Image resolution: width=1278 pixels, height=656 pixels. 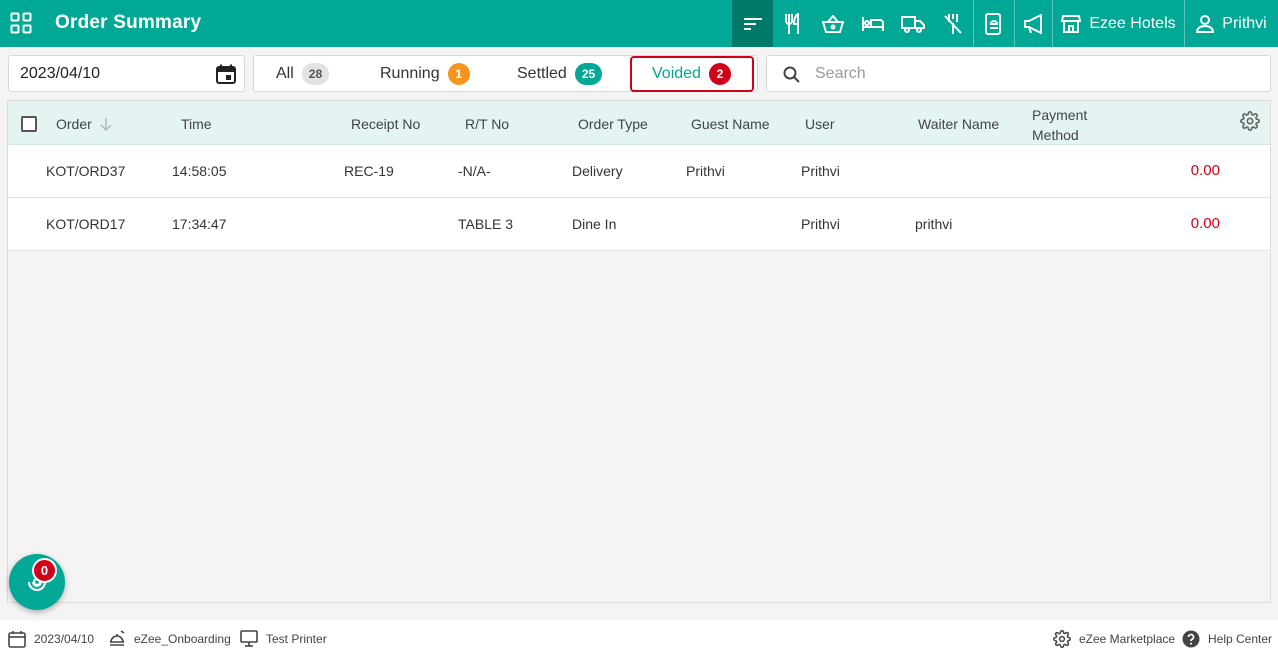 I want to click on date-picker: 2023/04/10, so click(x=126, y=73).